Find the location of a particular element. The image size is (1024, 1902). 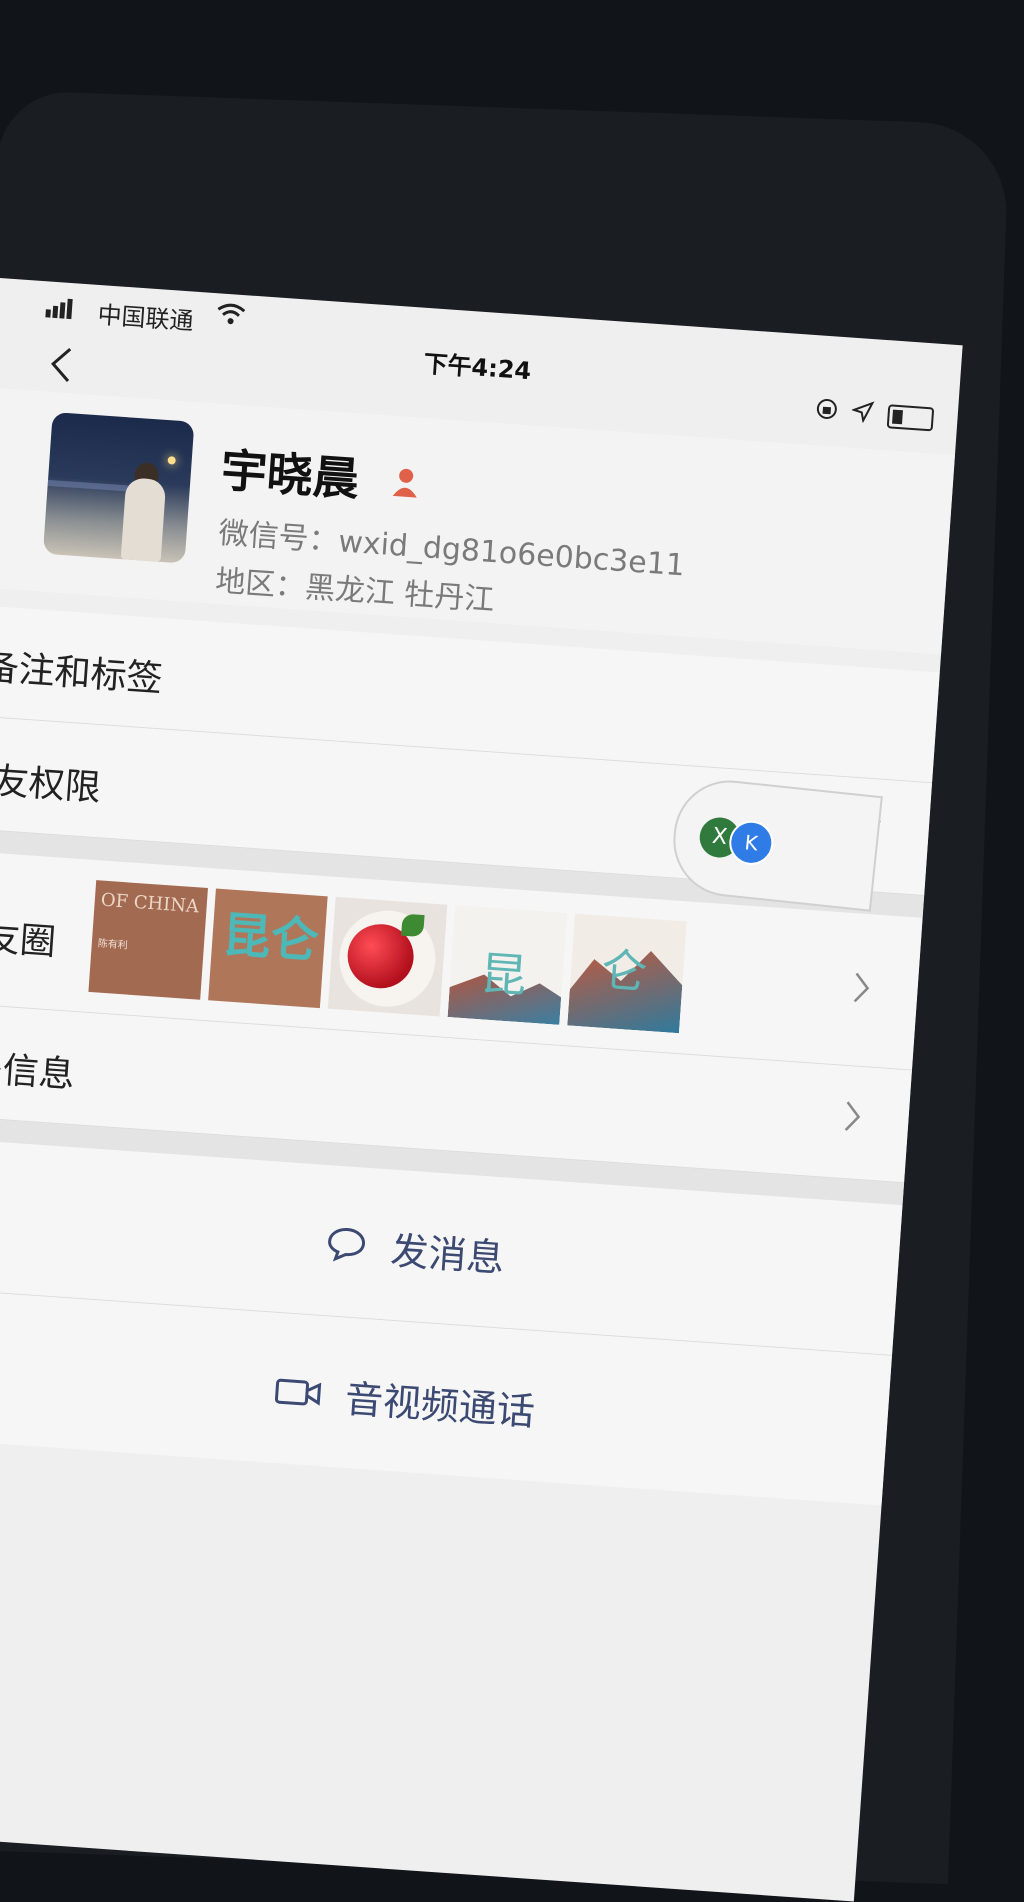

moments-thumbnail: 仑 is located at coordinates (627, 973).